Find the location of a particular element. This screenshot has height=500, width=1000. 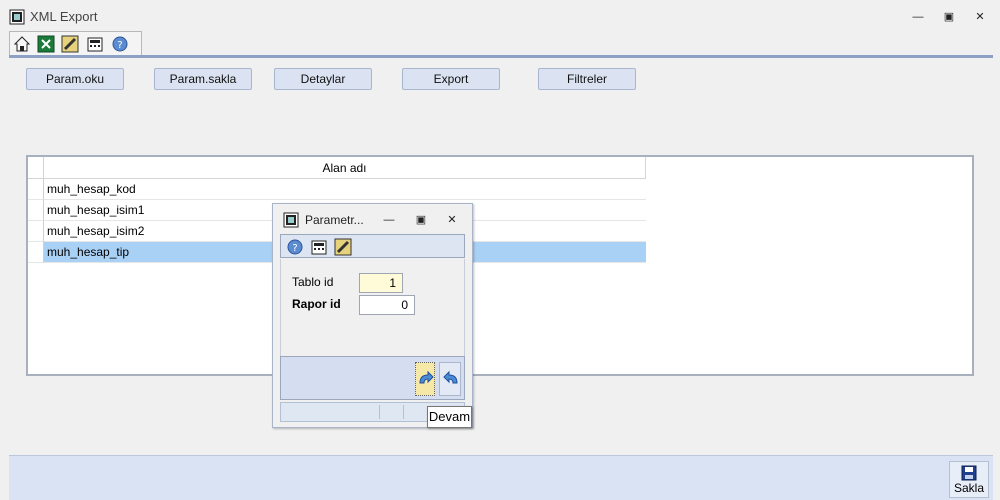

minimize-button: — is located at coordinates (918, 17).